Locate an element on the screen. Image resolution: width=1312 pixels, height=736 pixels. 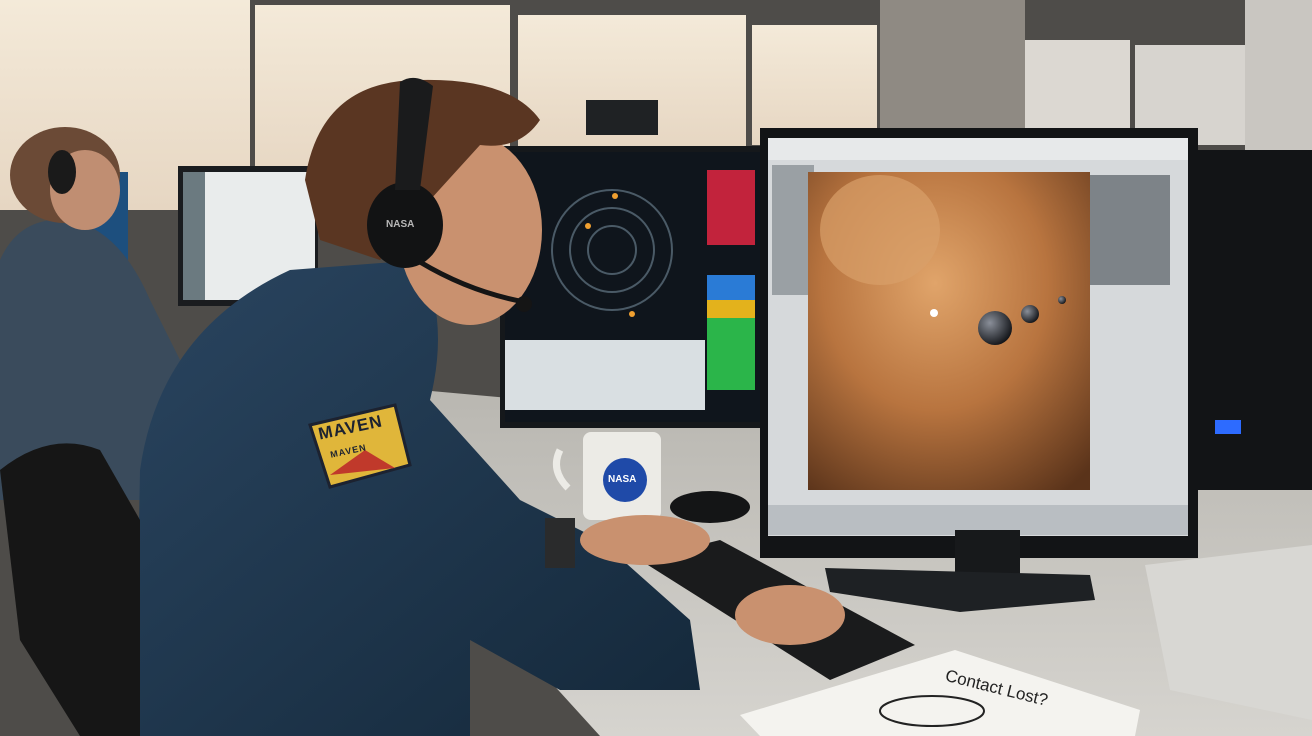
app-toolbar is located at coordinates (978, 149).